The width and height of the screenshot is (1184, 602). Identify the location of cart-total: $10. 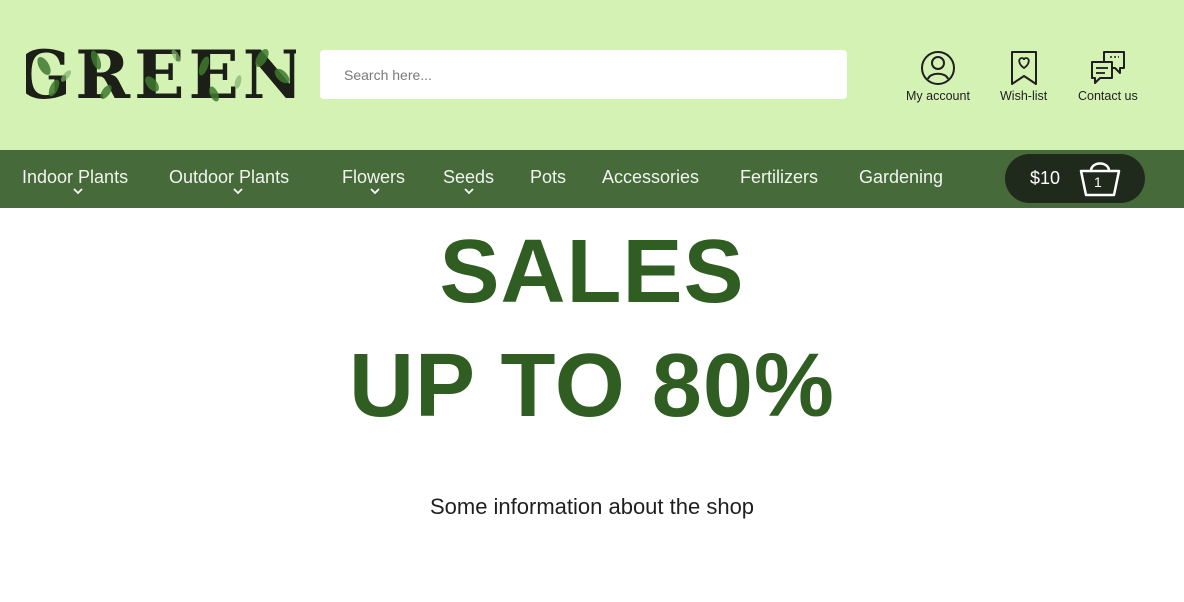
(1045, 178).